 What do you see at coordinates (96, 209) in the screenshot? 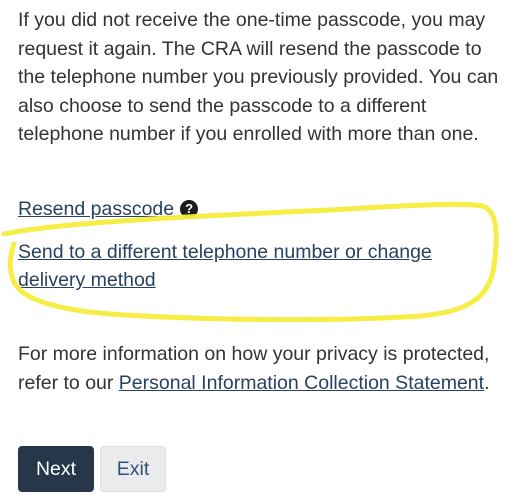
I see `resend-passcode-link: Resend passcode` at bounding box center [96, 209].